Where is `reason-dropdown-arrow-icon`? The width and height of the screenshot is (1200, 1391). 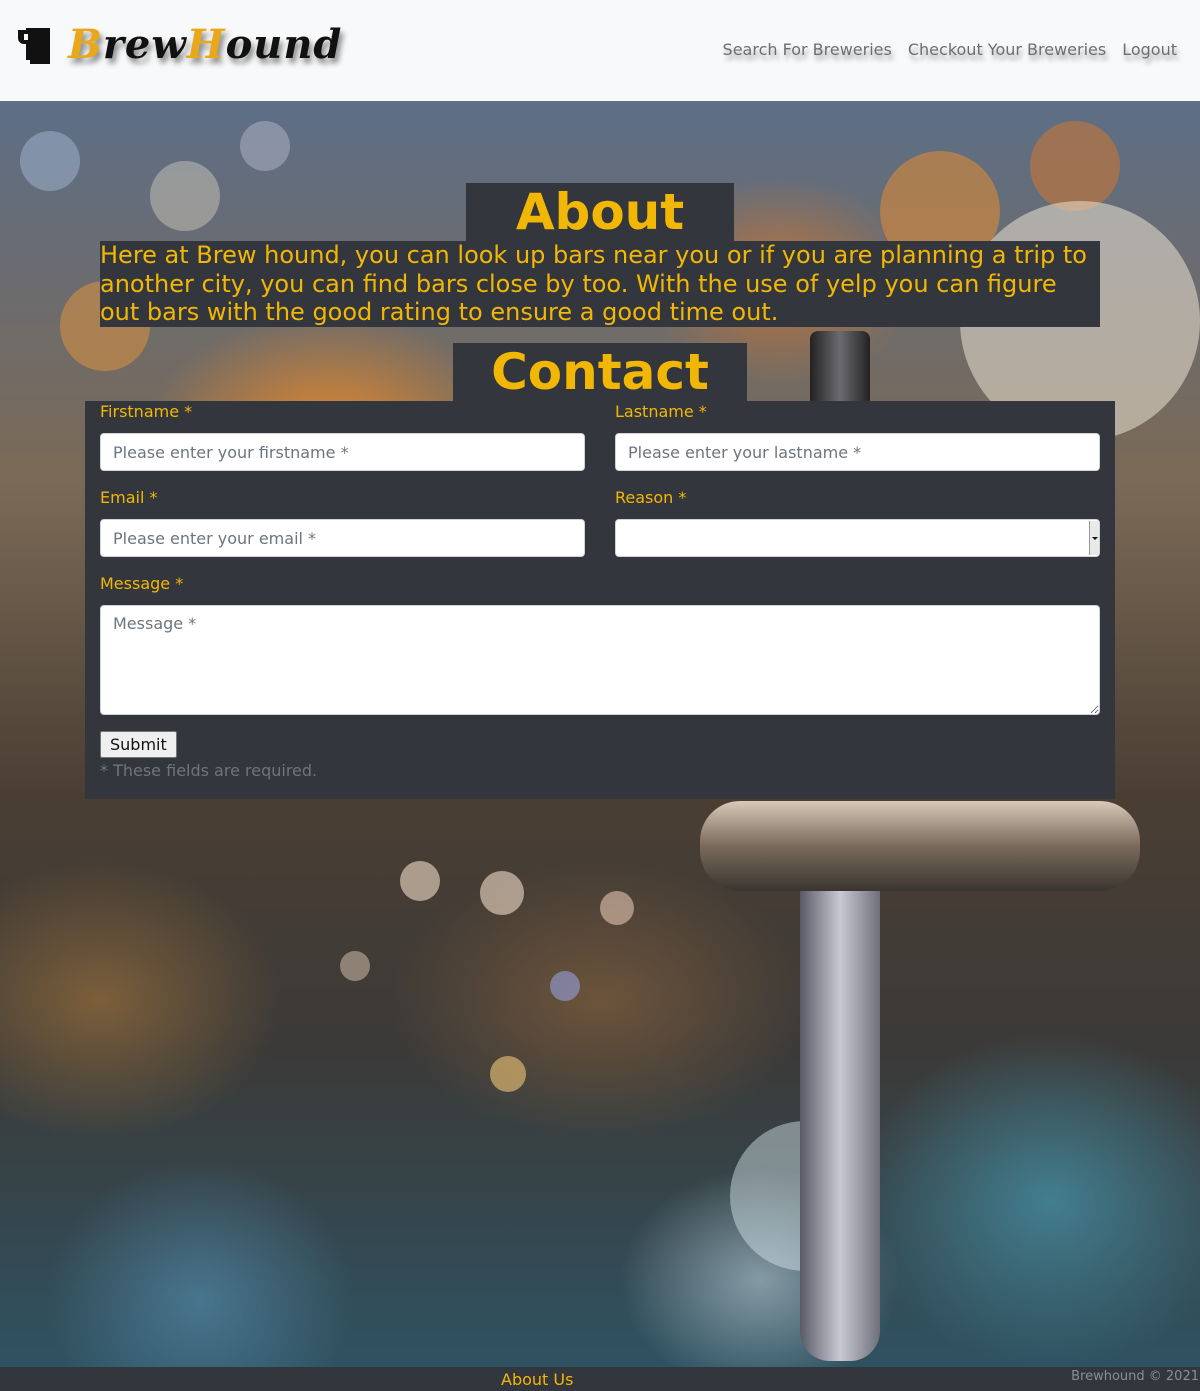 reason-dropdown-arrow-icon is located at coordinates (1094, 538).